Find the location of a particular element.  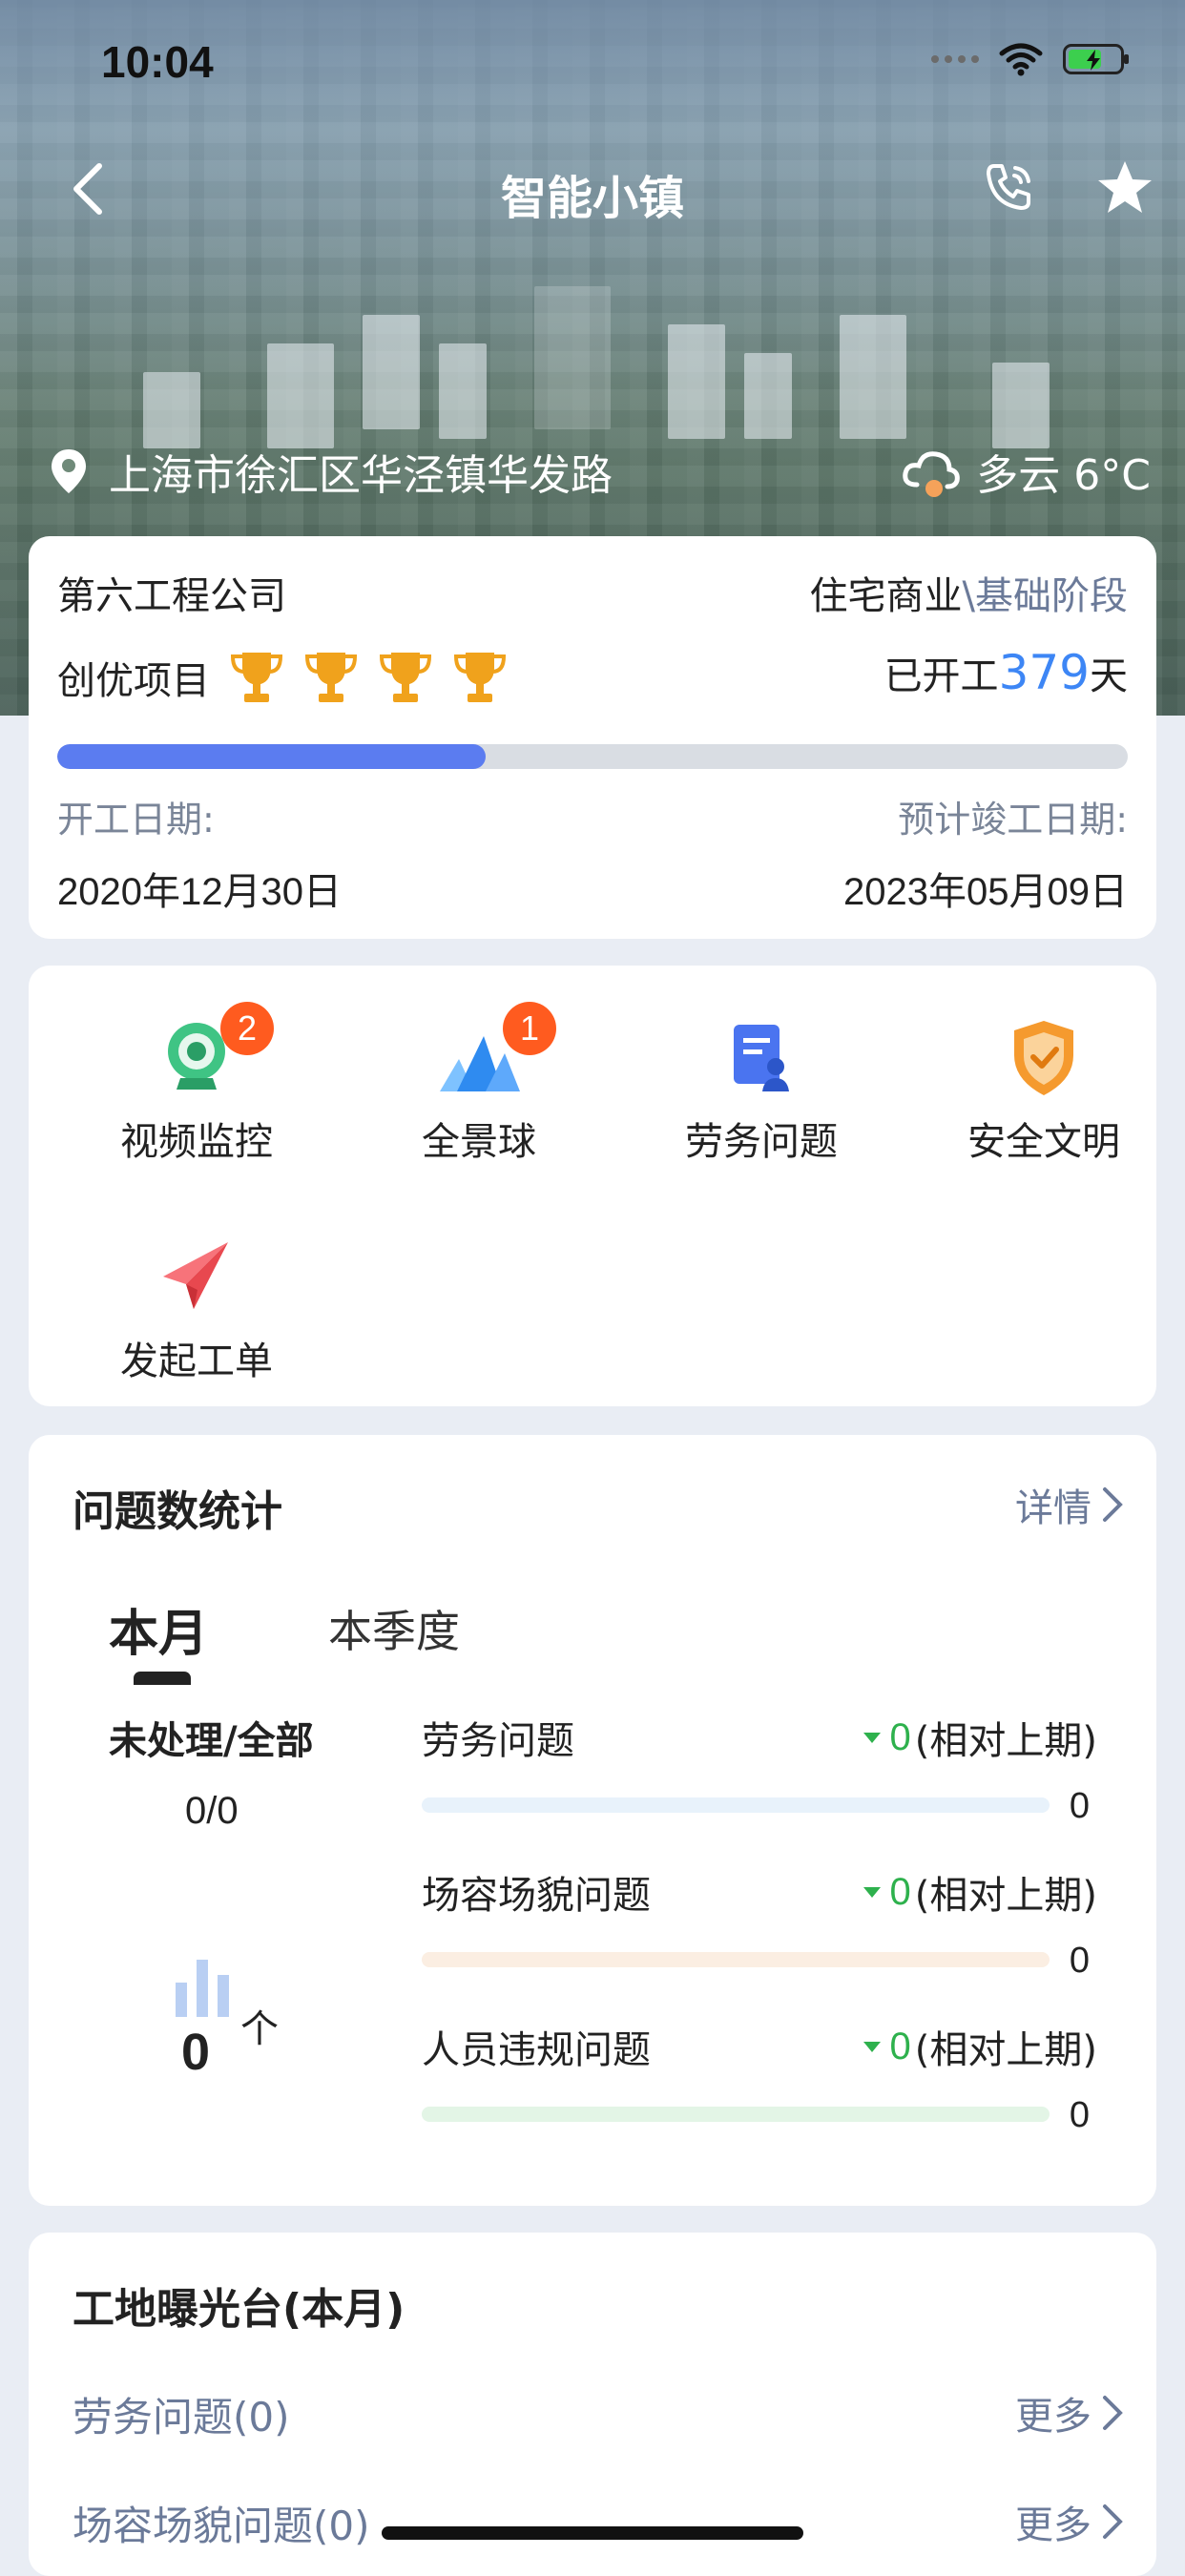

bar-chart-icon is located at coordinates (203, 1988).